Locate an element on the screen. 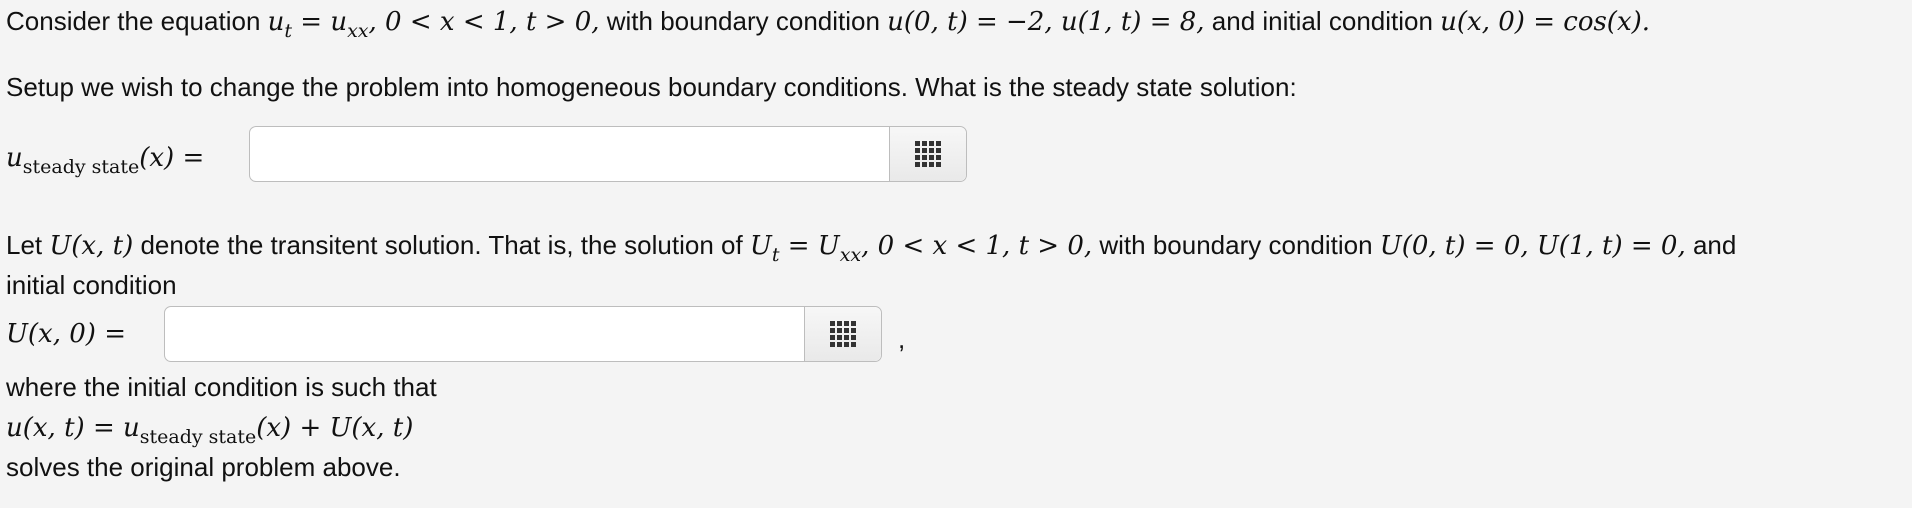 This screenshot has height=508, width=1912. transient-equation: Ut = Uxx, 0 < x < 1, t > 0, is located at coordinates (921, 248).